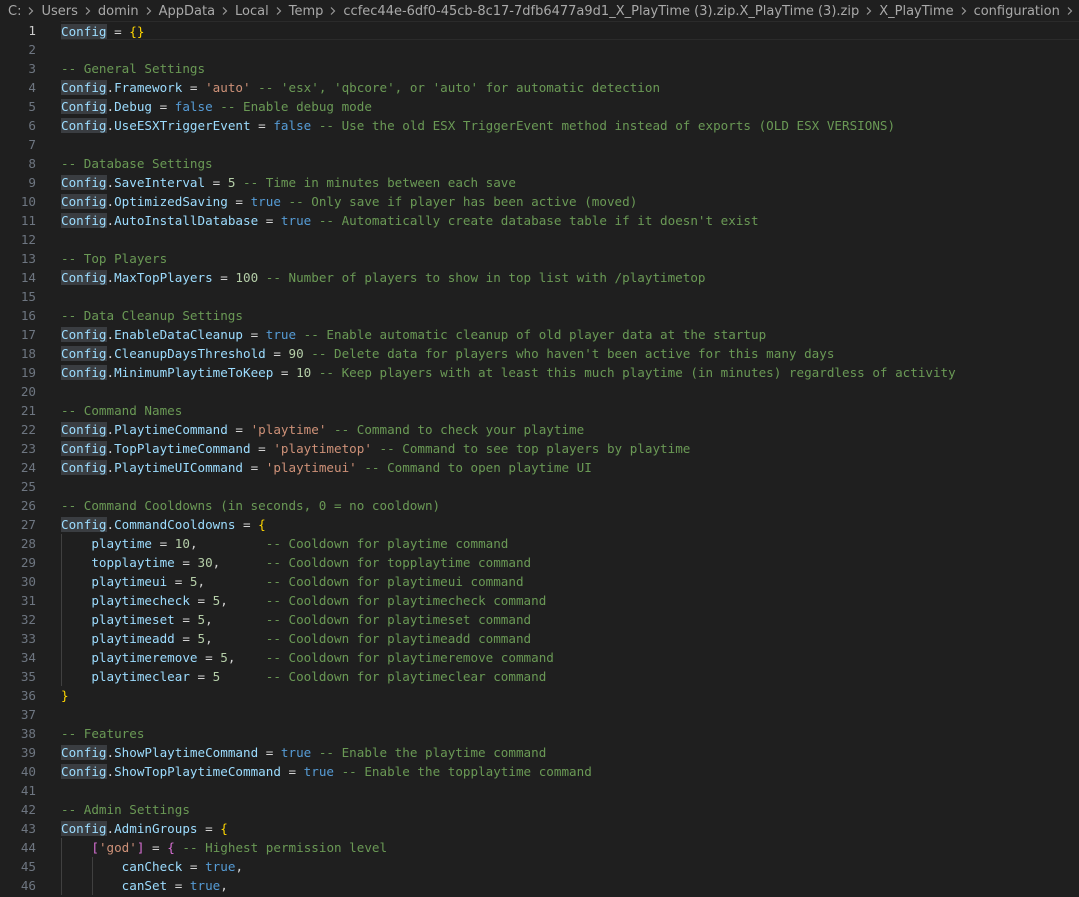 The width and height of the screenshot is (1079, 897). Describe the element at coordinates (1017, 11) in the screenshot. I see `breadcrumb-segment: configuration` at that location.